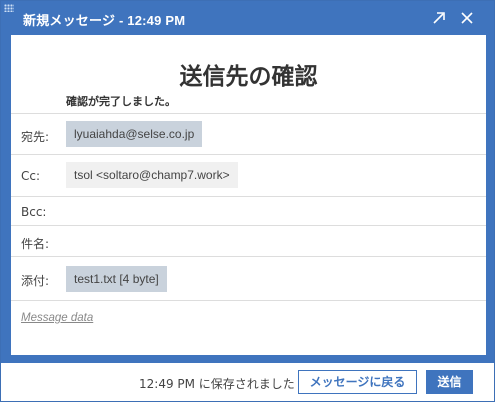  Describe the element at coordinates (248, 134) in the screenshot. I see `to-row: 宛先: lyuaiahda@selse.co.jp` at that location.